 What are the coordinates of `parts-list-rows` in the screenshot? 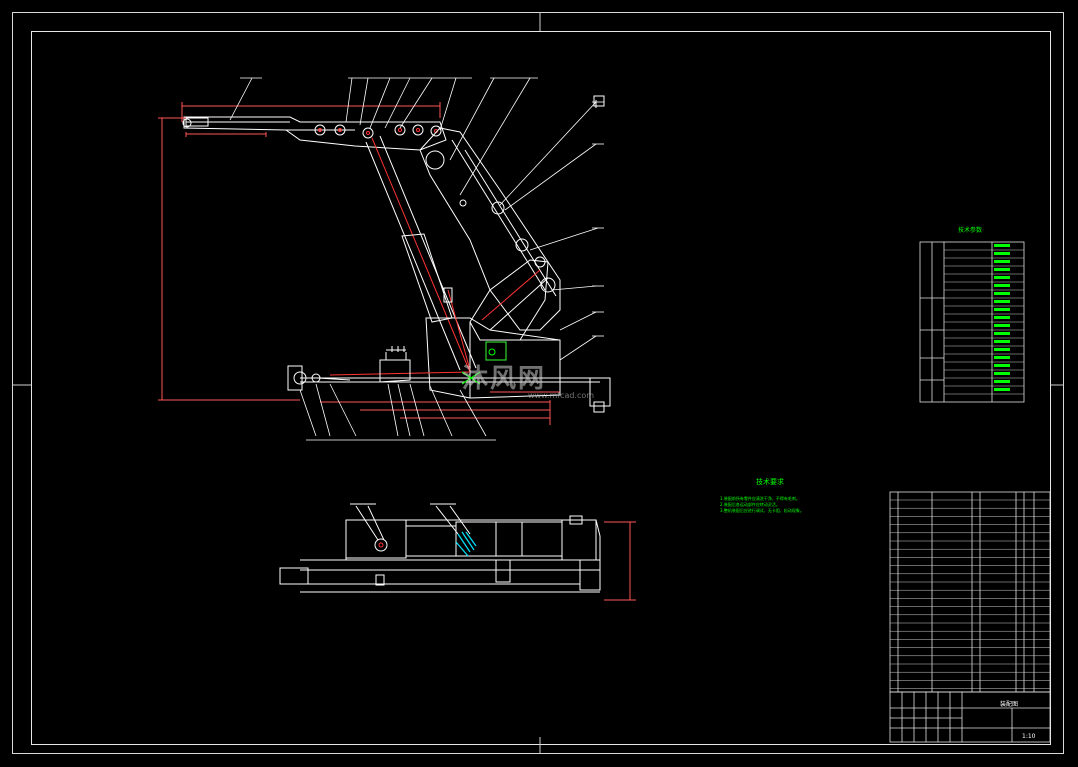 It's located at (970, 594).